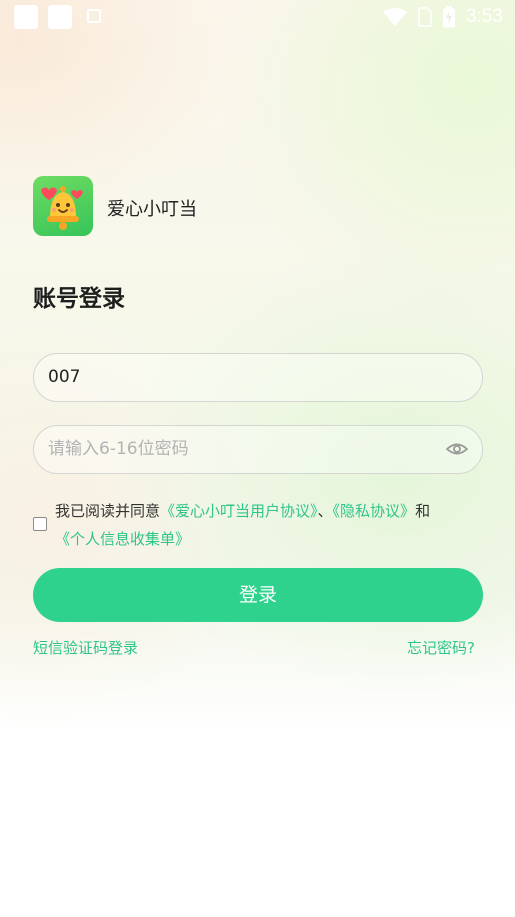 The image size is (515, 917). I want to click on status-time: 3:53, so click(484, 16).